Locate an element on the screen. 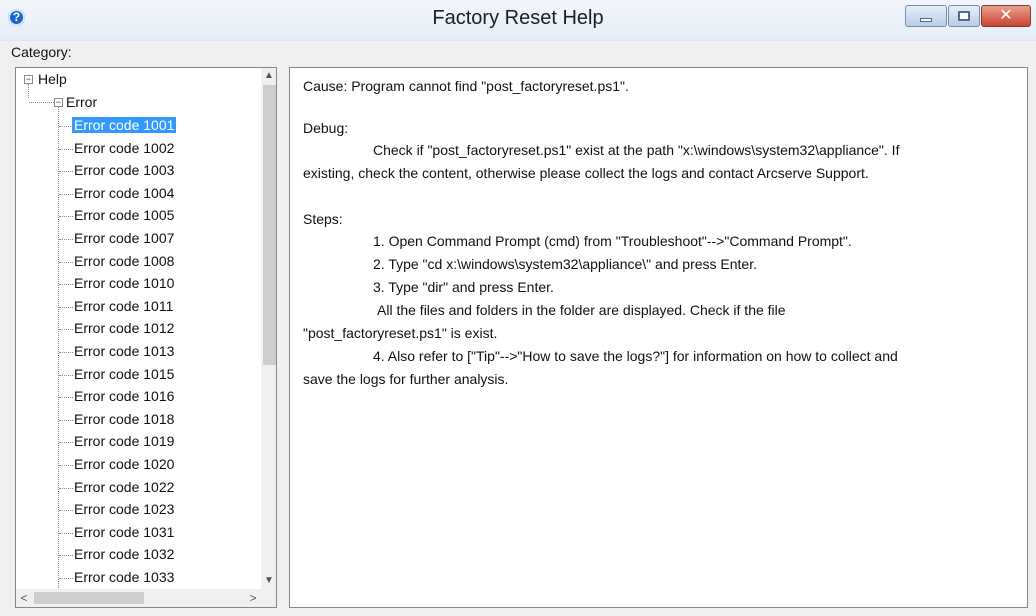 The width and height of the screenshot is (1036, 616). close-button: ✕ is located at coordinates (1006, 16).